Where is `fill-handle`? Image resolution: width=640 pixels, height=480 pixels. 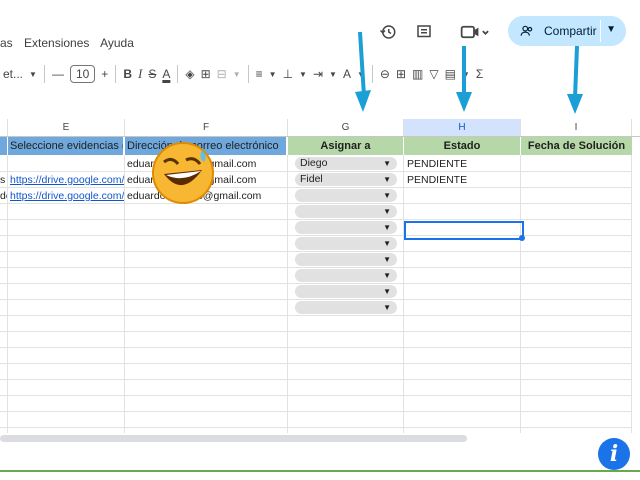
fill-handle is located at coordinates (522, 238).